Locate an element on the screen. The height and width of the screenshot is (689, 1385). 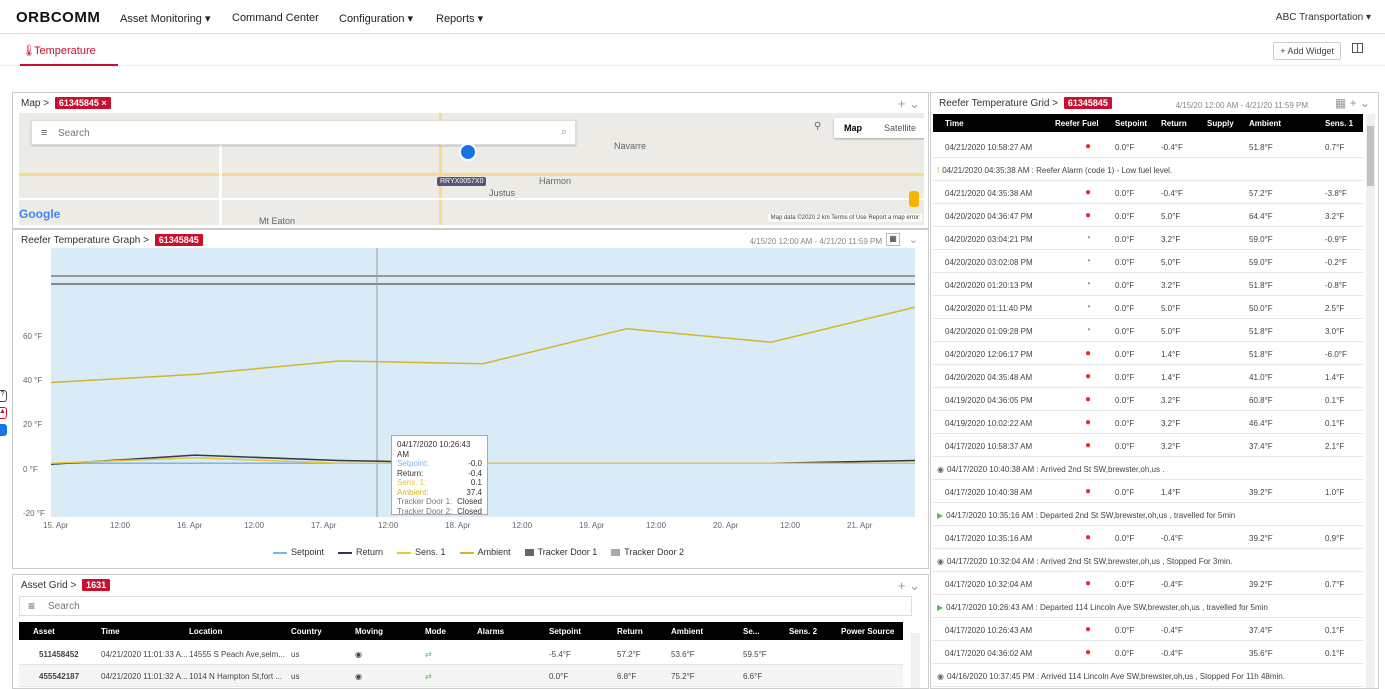
help-icon: ? is located at coordinates (3, 396).